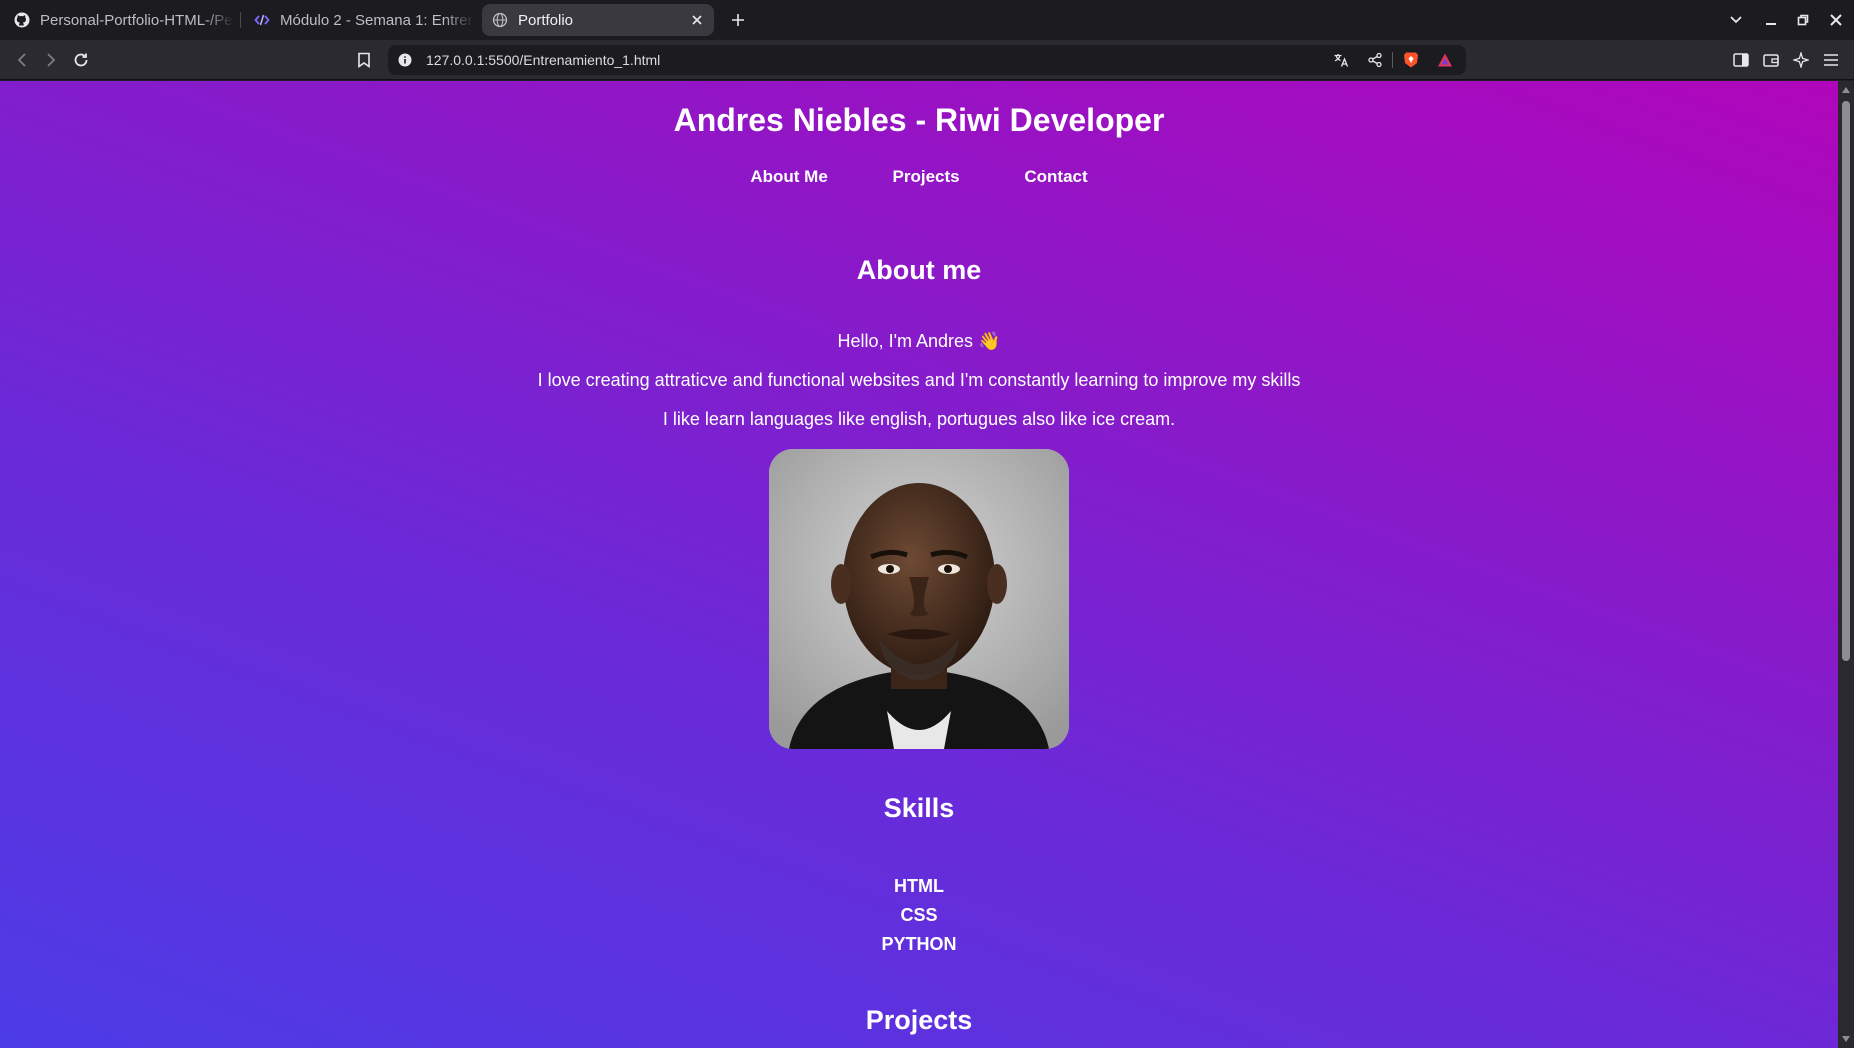 Image resolution: width=1854 pixels, height=1048 pixels. I want to click on main-nav: About Me Projects Contact, so click(919, 177).